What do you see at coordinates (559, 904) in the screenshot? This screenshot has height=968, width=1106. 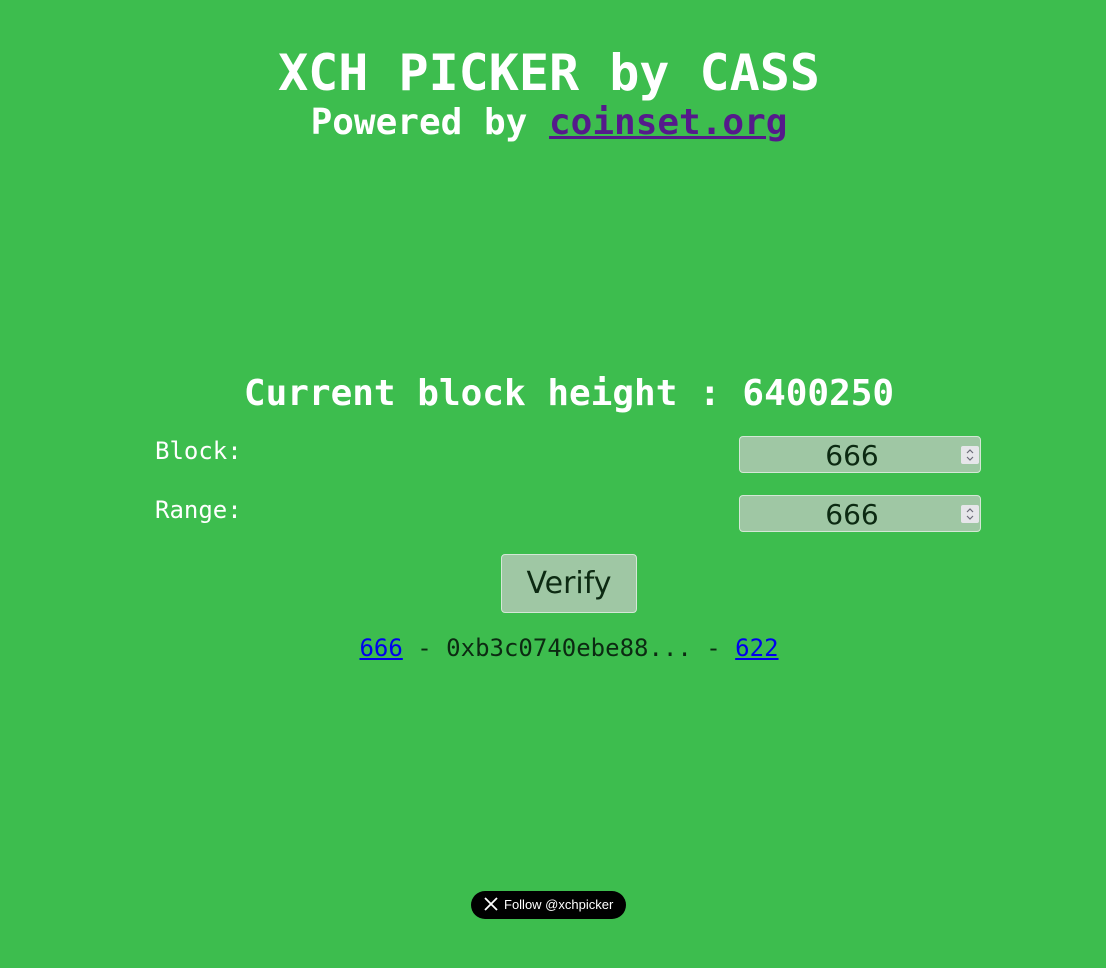 I see `follow-label: Follow @xchpicker` at bounding box center [559, 904].